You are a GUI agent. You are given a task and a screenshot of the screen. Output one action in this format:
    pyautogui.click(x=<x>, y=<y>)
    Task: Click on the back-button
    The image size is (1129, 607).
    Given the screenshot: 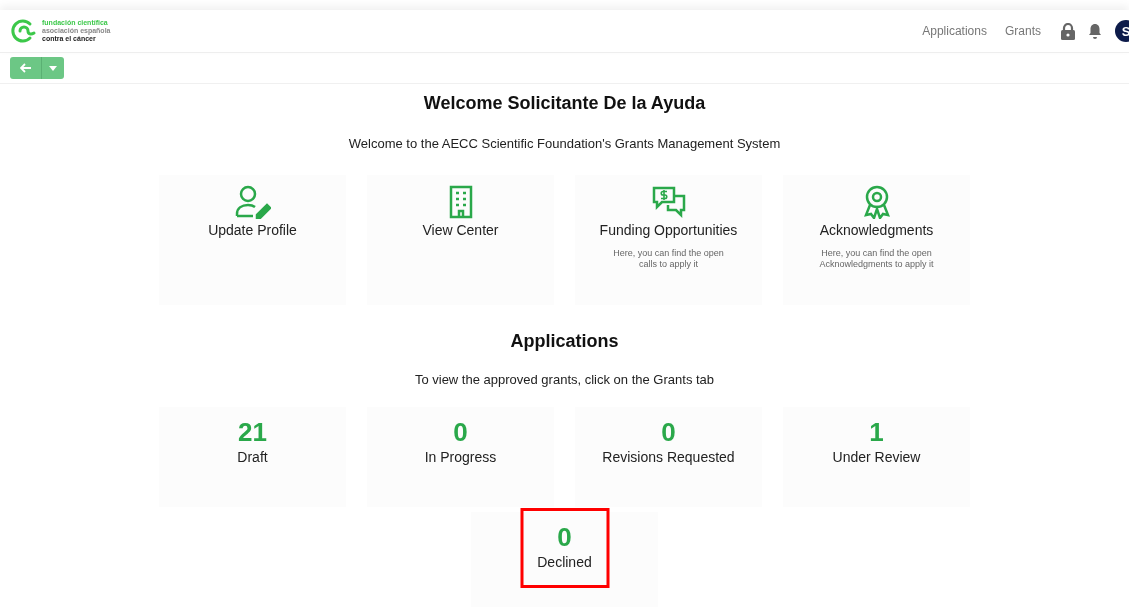 What is the action you would take?
    pyautogui.click(x=26, y=68)
    